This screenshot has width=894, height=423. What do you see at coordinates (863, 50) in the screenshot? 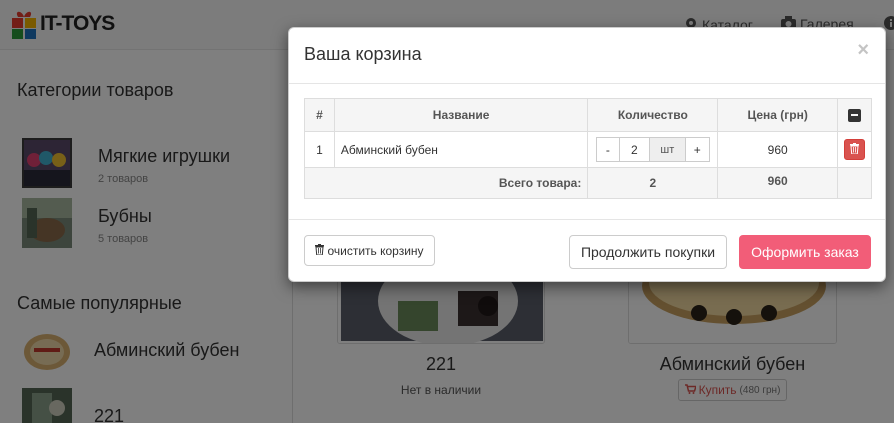
I see `close-icon: ×` at bounding box center [863, 50].